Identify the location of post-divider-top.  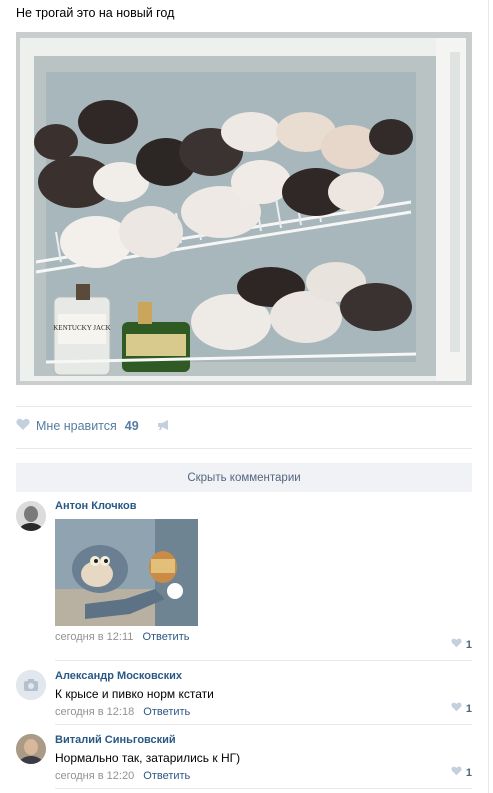
(244, 406).